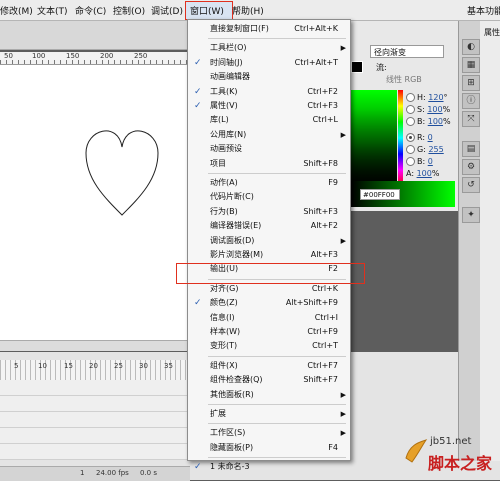 The image size is (500, 481). Describe the element at coordinates (333, 447) in the screenshot. I see `menu-item-shortcut: F4` at that location.